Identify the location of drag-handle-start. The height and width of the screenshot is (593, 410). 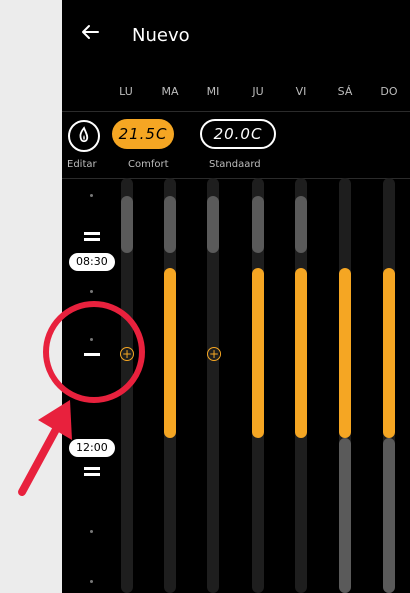
(92, 237).